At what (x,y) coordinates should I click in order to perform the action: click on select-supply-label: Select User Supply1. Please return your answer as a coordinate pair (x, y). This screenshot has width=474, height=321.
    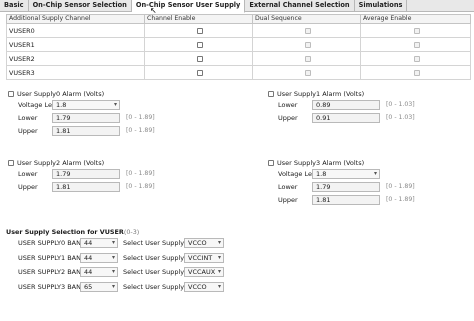
    Looking at the image, I should click on (156, 257).